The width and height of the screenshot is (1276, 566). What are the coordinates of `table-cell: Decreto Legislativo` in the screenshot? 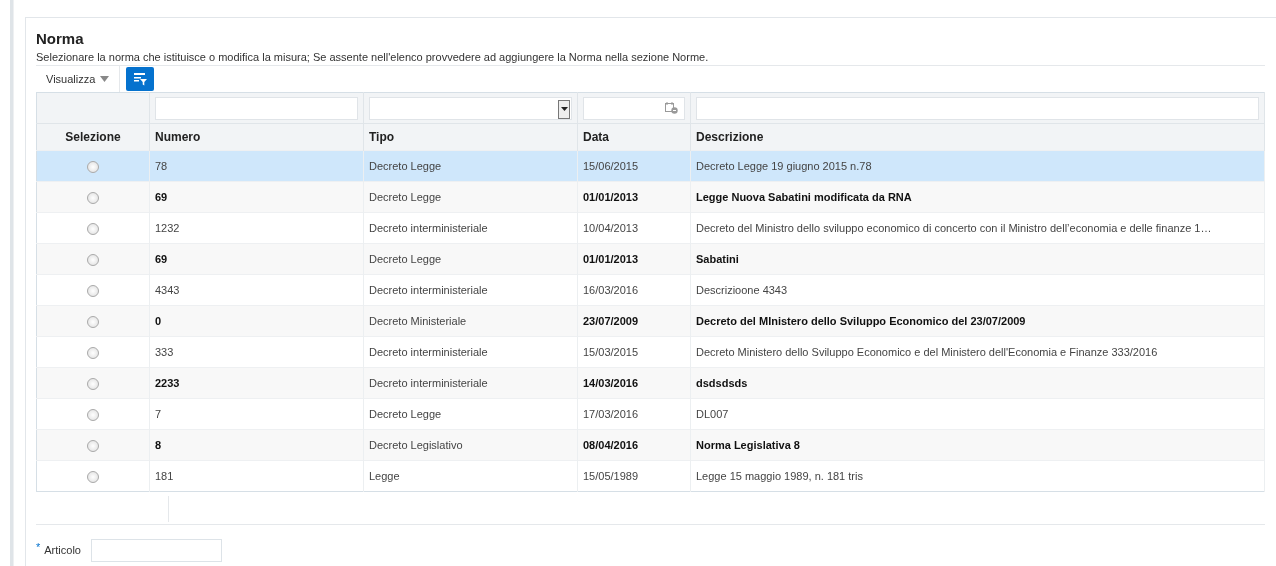 It's located at (416, 445).